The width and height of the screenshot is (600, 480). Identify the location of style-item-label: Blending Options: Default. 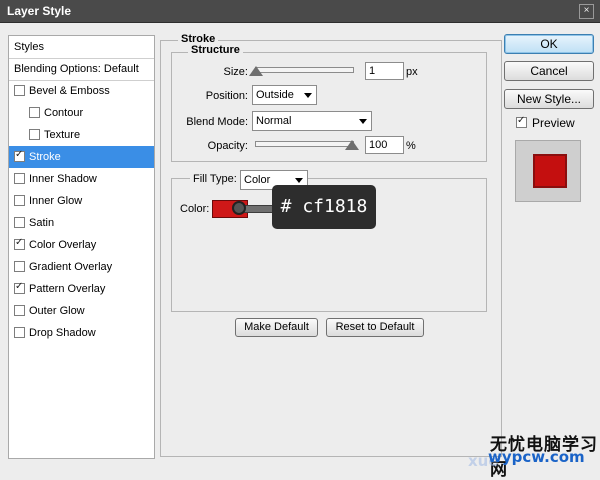
(76, 69).